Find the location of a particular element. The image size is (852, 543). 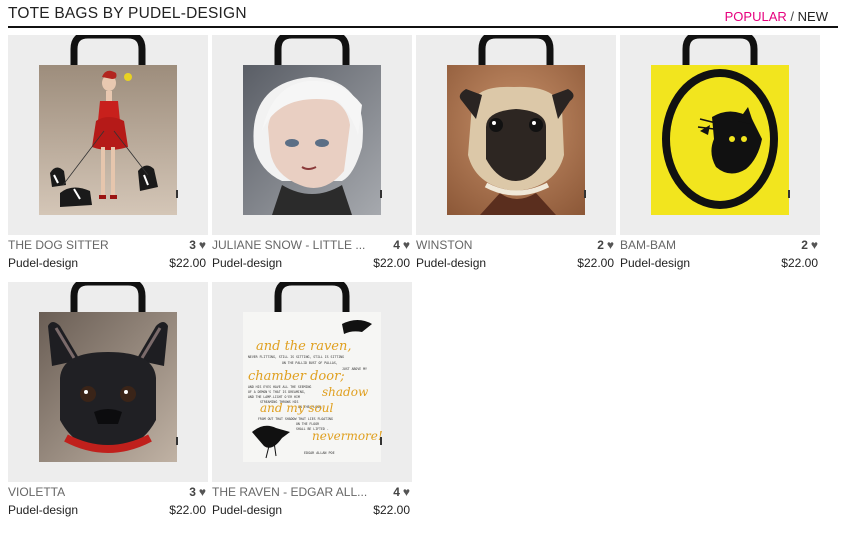

poem-small-5: OF A DEMON'S THAT IS DREAMING, is located at coordinates (277, 392).